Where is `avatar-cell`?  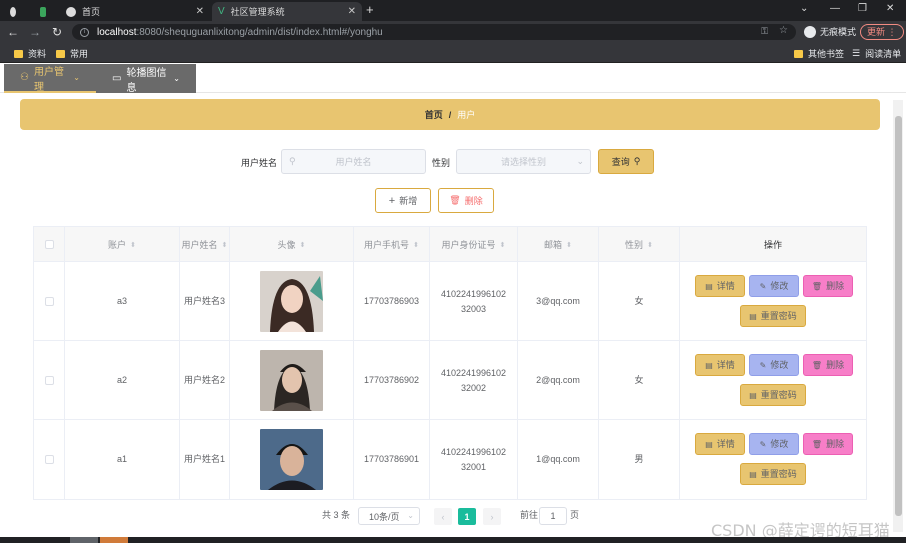
avatar-cell is located at coordinates (292, 459).